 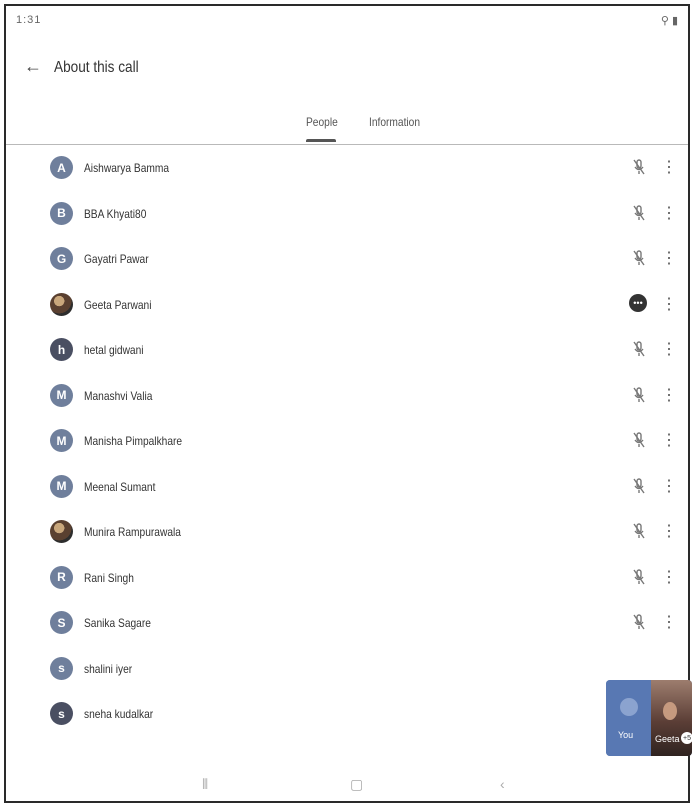 I want to click on page-title: About this call, so click(x=96, y=67).